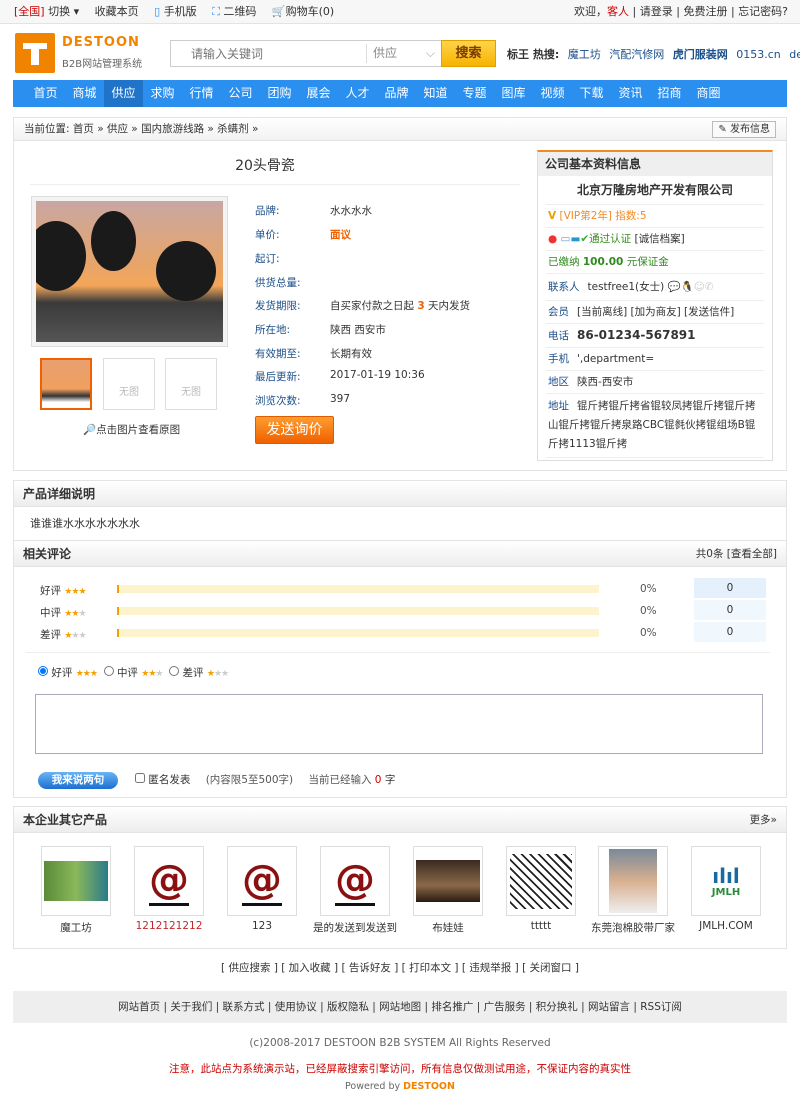 Image resolution: width=800 pixels, height=1115 pixels. Describe the element at coordinates (201, 93) in the screenshot. I see `nav-item: 行情` at that location.